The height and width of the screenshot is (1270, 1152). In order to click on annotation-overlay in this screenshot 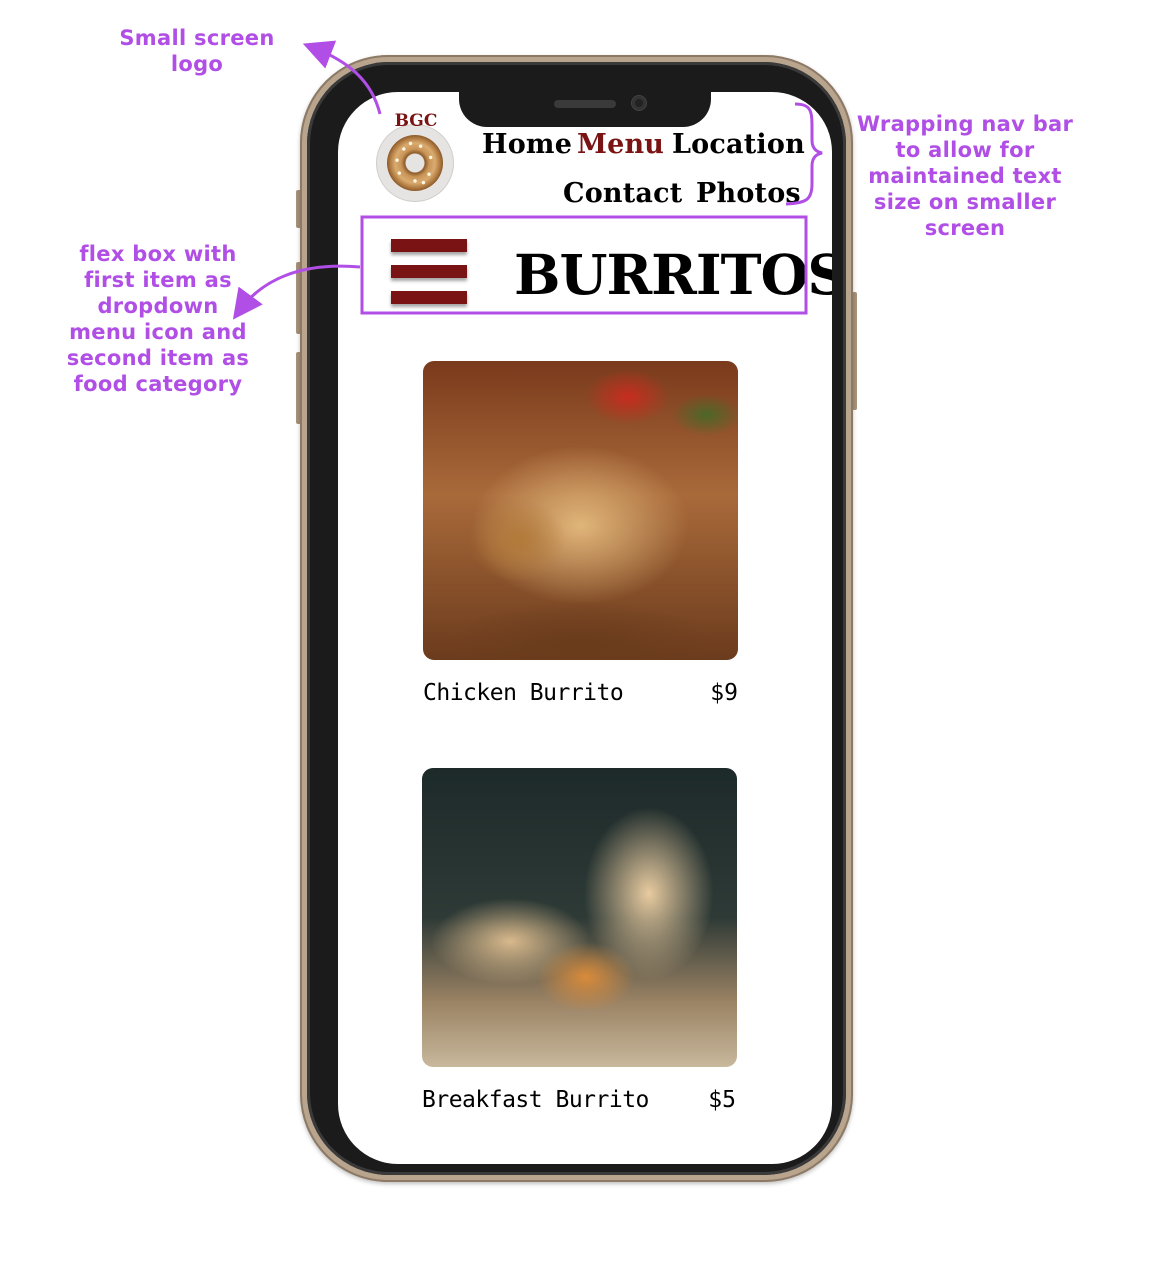, I will do `click(527, 180)`.